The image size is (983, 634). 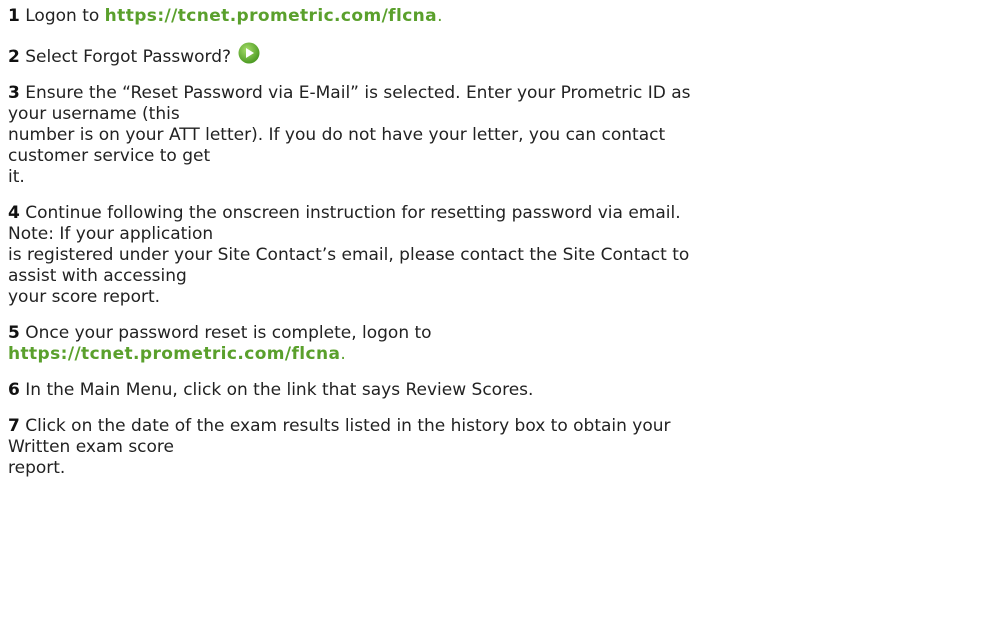 What do you see at coordinates (94, 114) in the screenshot?
I see `step-text-line: your username (this` at bounding box center [94, 114].